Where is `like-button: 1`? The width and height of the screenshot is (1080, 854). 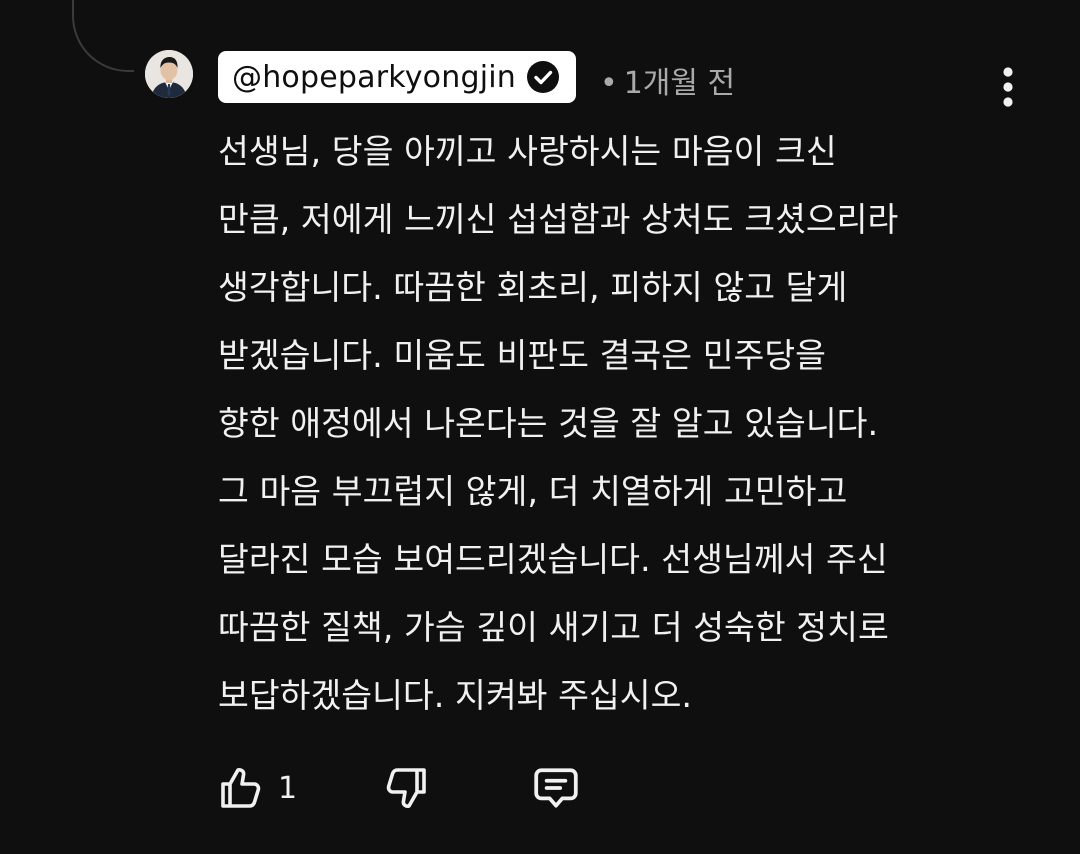 like-button: 1 is located at coordinates (256, 788).